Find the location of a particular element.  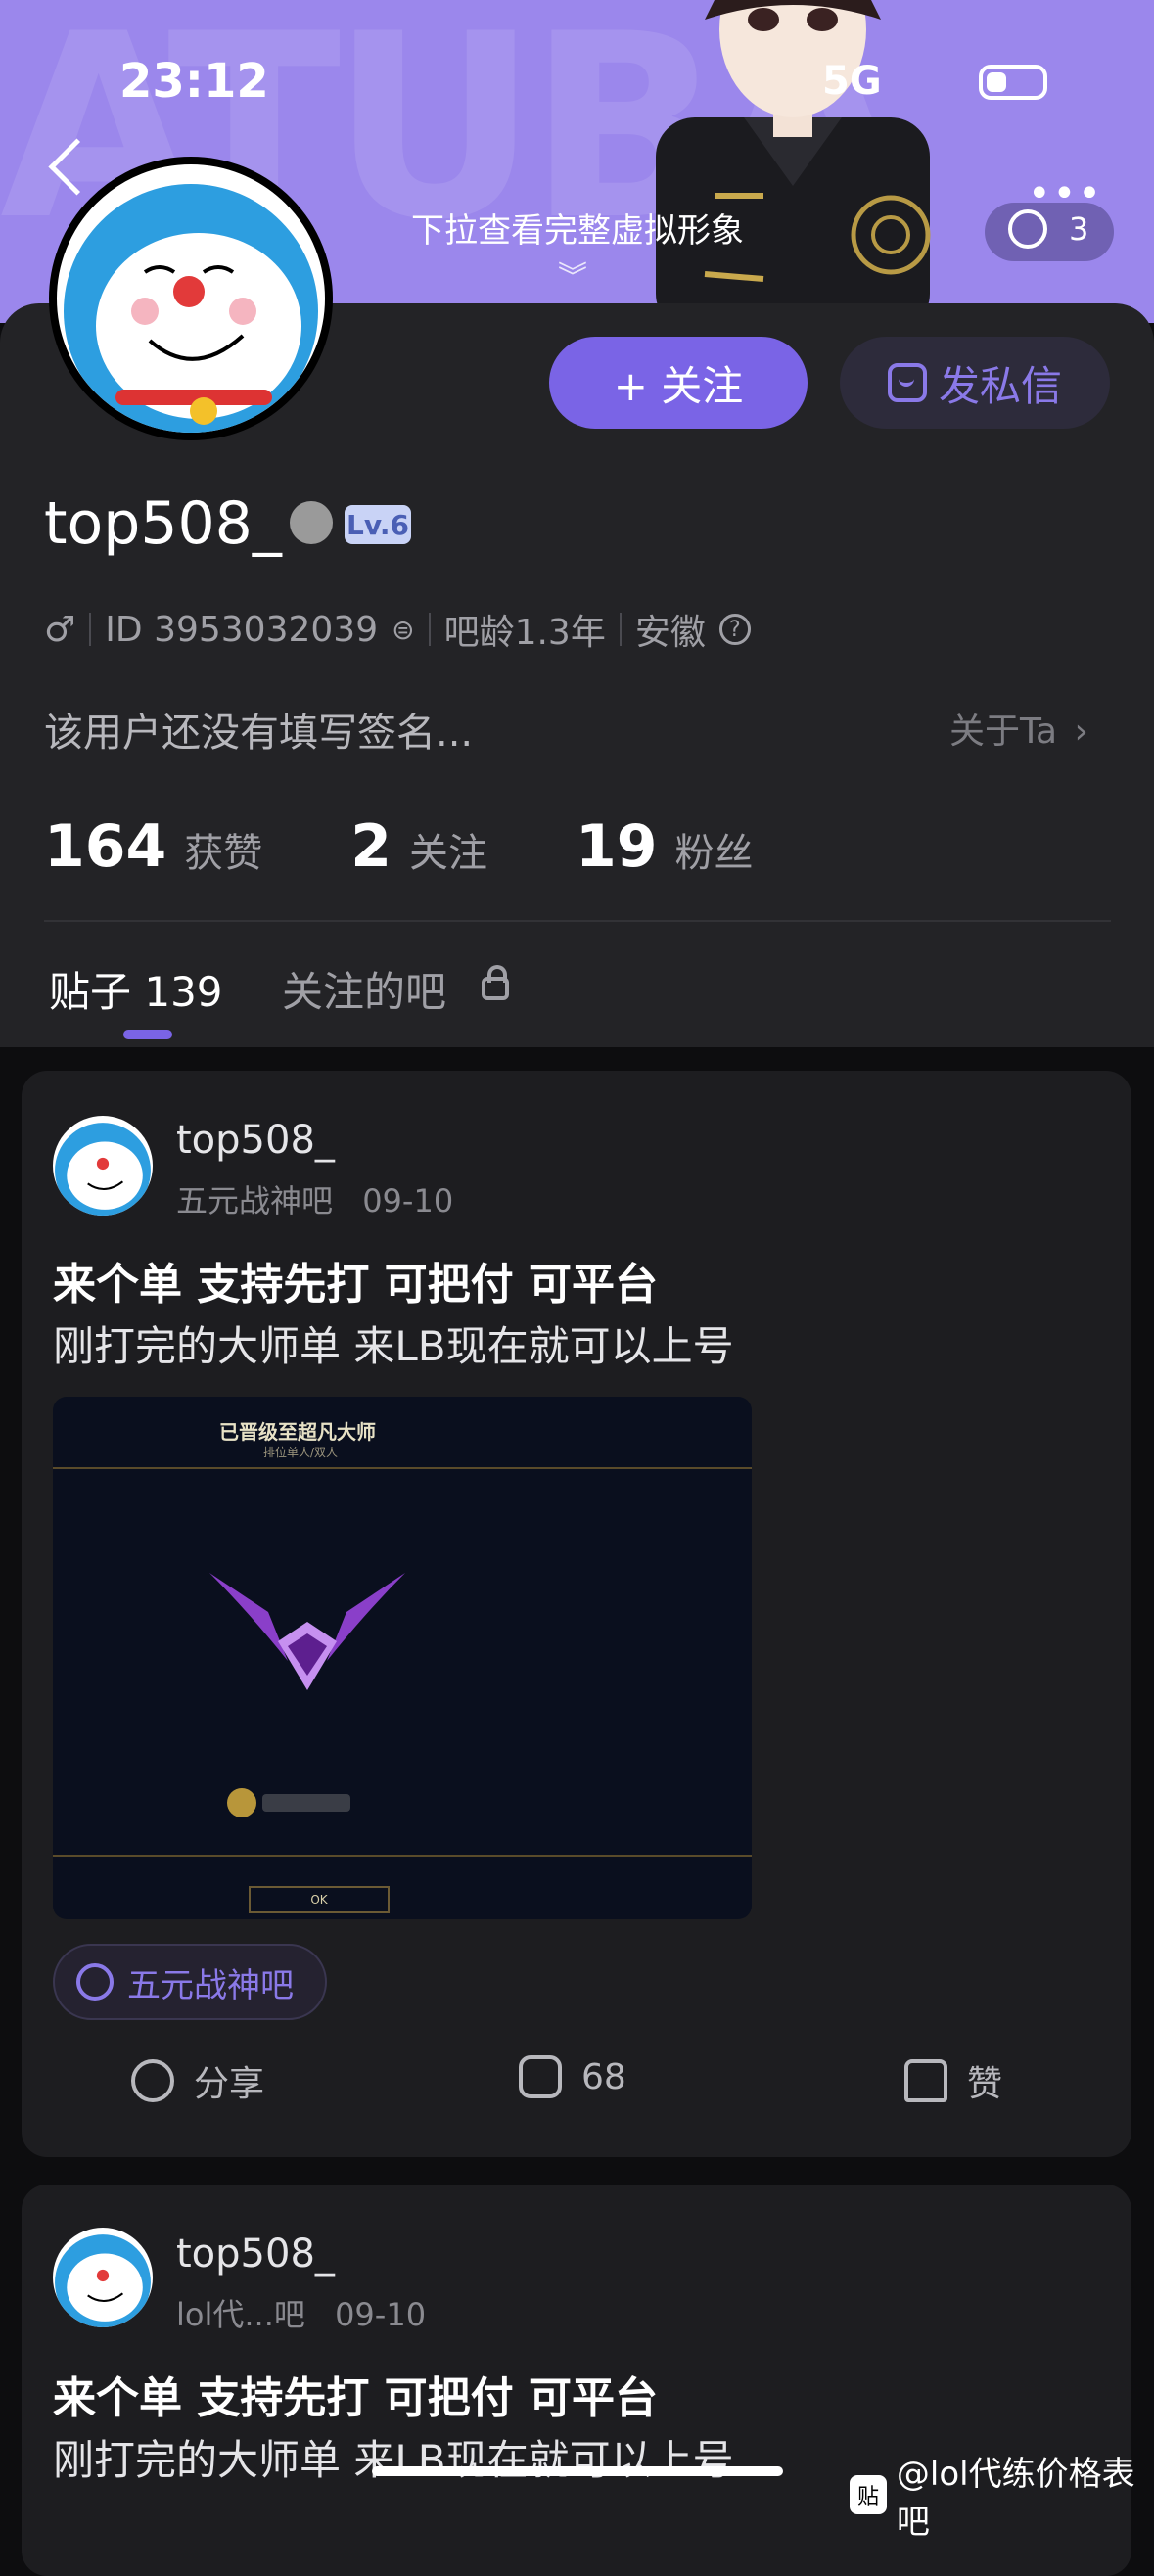

active-tab-indicator is located at coordinates (147, 1034).